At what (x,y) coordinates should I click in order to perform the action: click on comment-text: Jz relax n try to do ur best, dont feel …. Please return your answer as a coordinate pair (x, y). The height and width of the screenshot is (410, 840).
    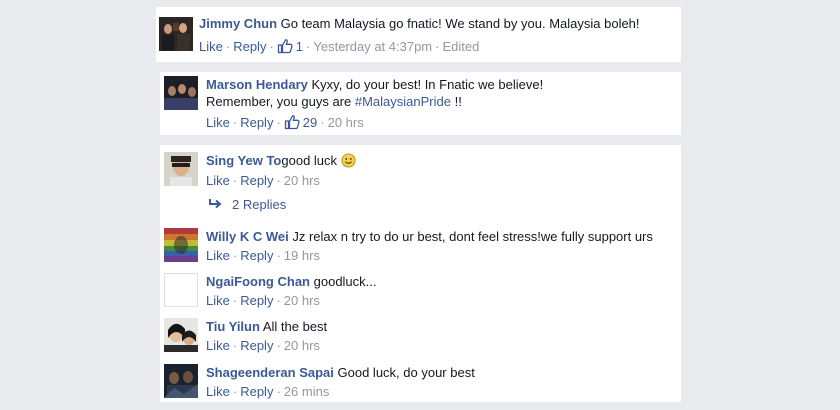
    Looking at the image, I should click on (472, 236).